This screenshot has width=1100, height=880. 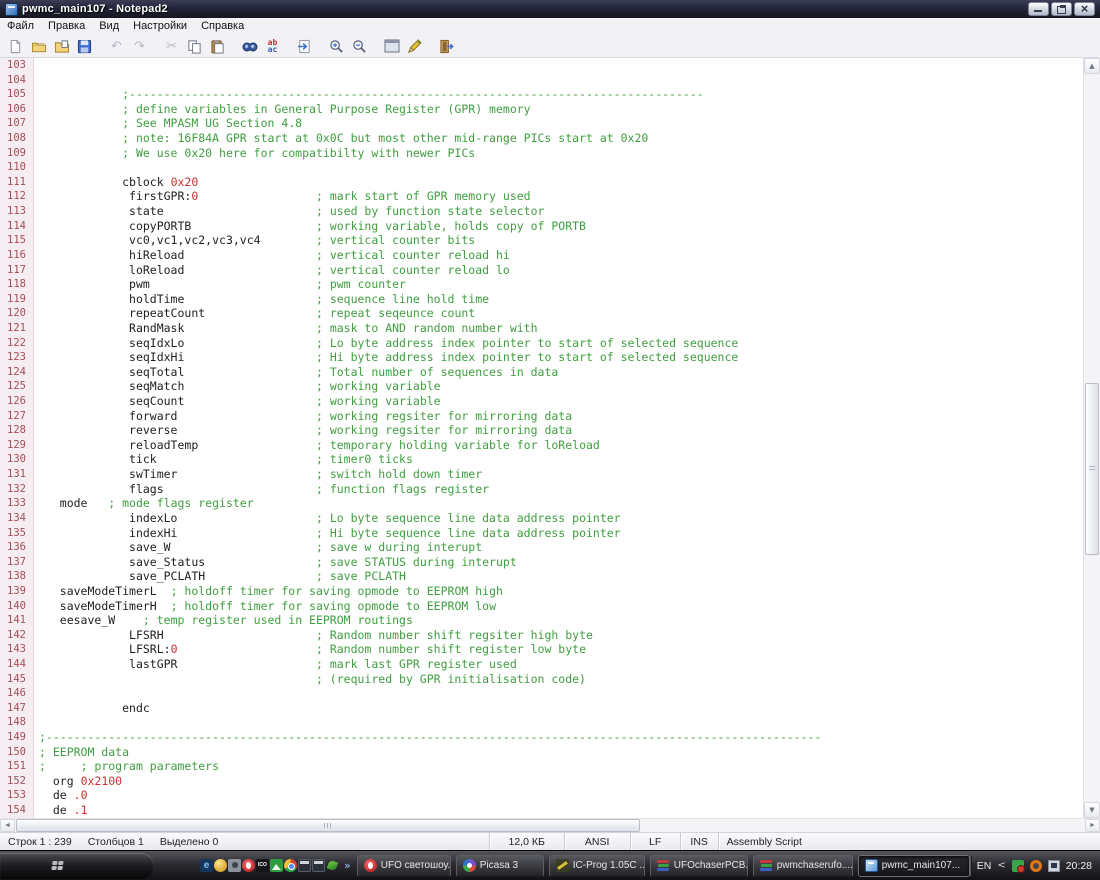 What do you see at coordinates (698, 841) in the screenshot?
I see `status-insert-mode: INS` at bounding box center [698, 841].